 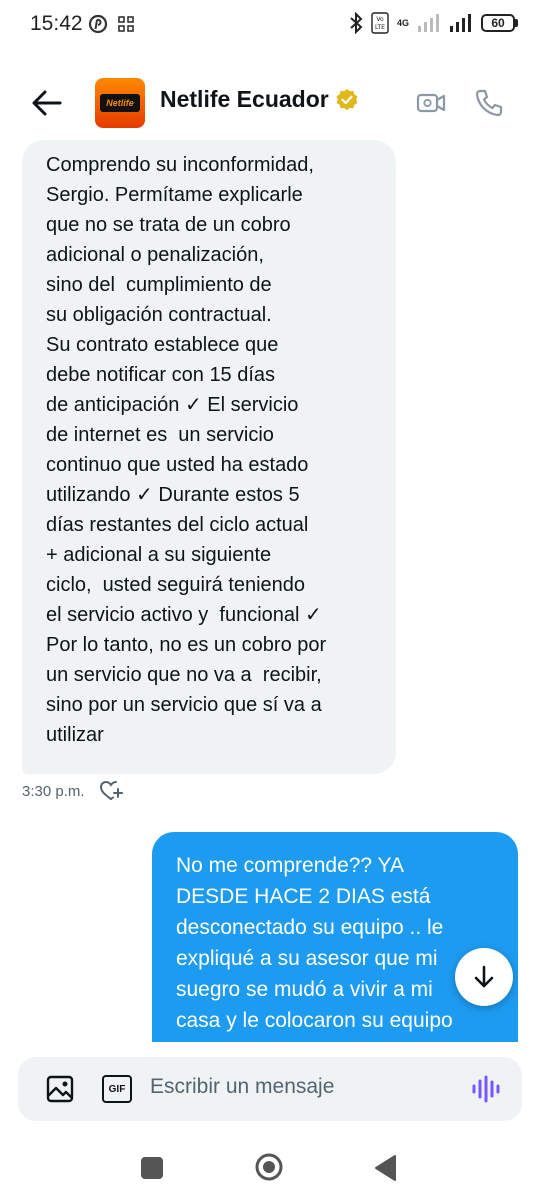 I want to click on image-icon, so click(x=60, y=1089).